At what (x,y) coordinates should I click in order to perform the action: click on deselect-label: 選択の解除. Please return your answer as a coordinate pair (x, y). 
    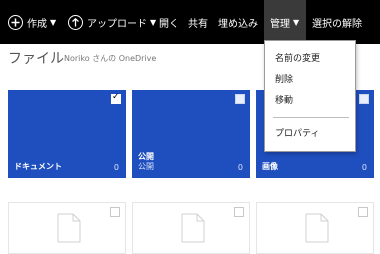
    Looking at the image, I should click on (337, 24).